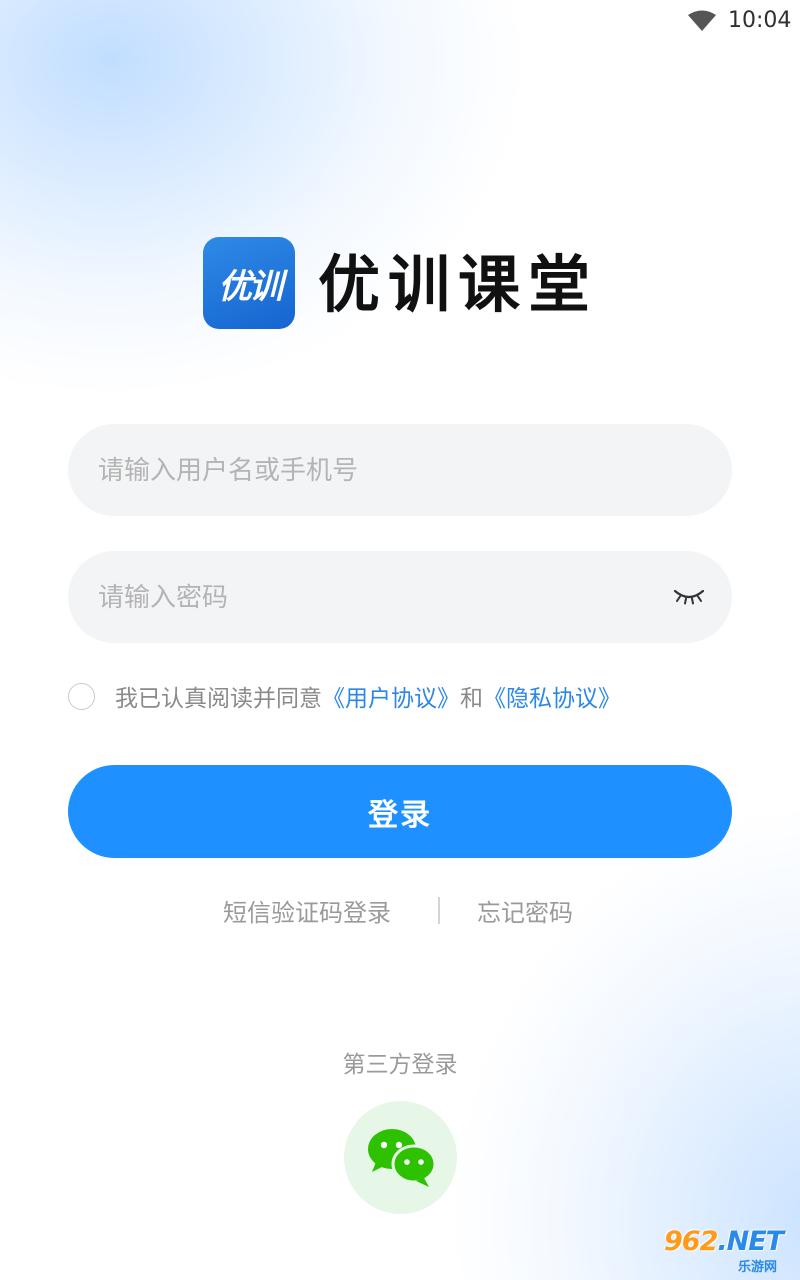 Image resolution: width=800 pixels, height=1280 pixels. What do you see at coordinates (439, 910) in the screenshot?
I see `link-divider` at bounding box center [439, 910].